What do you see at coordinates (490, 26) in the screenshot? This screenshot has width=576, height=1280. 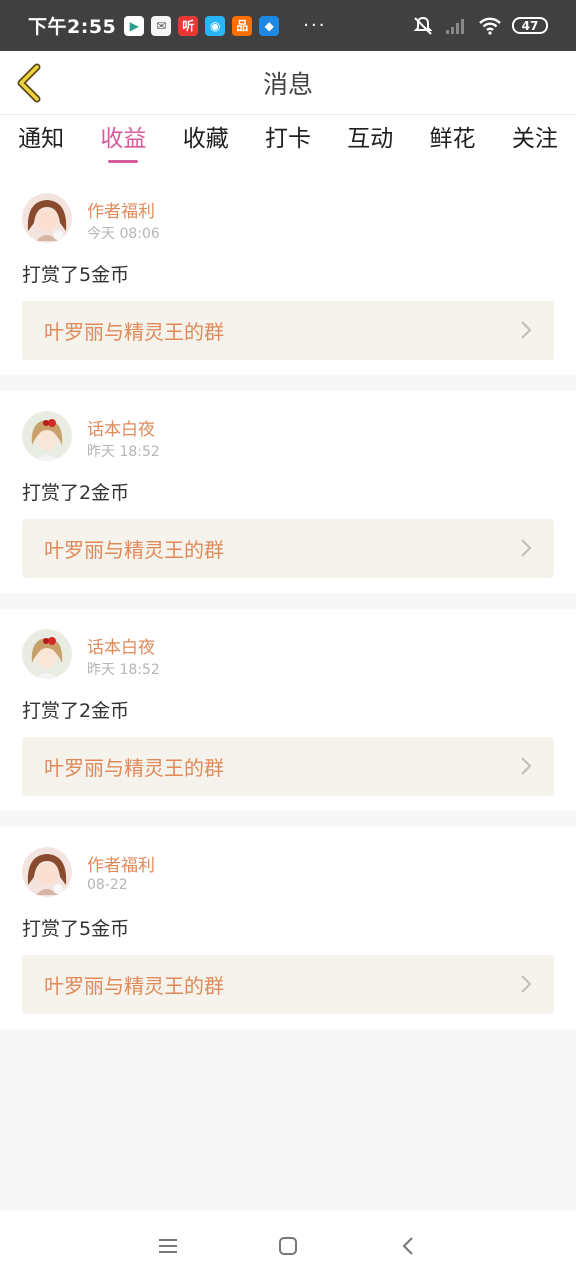 I see `wifi-icon` at bounding box center [490, 26].